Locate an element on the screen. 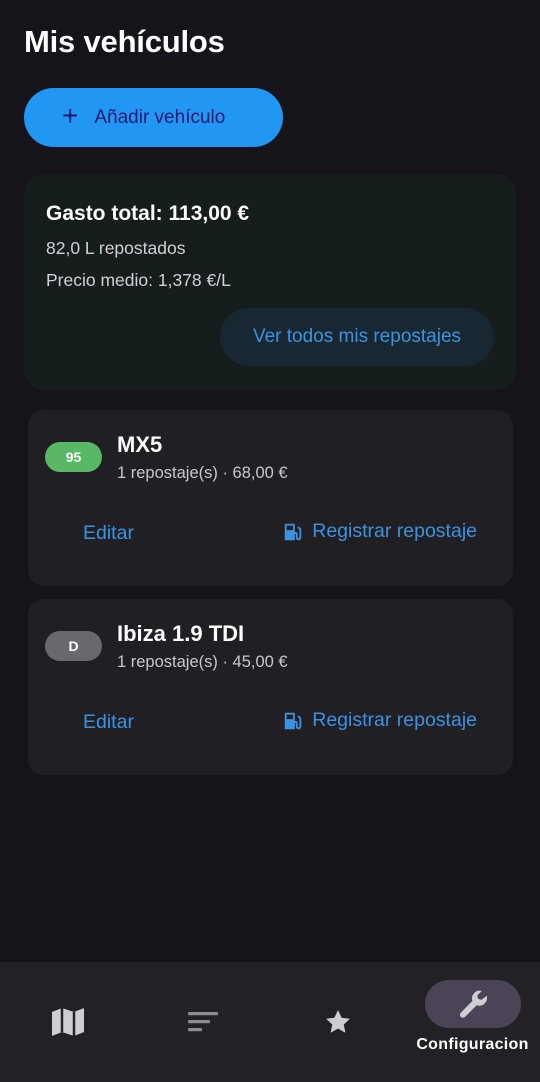  list-icon is located at coordinates (202, 1022).